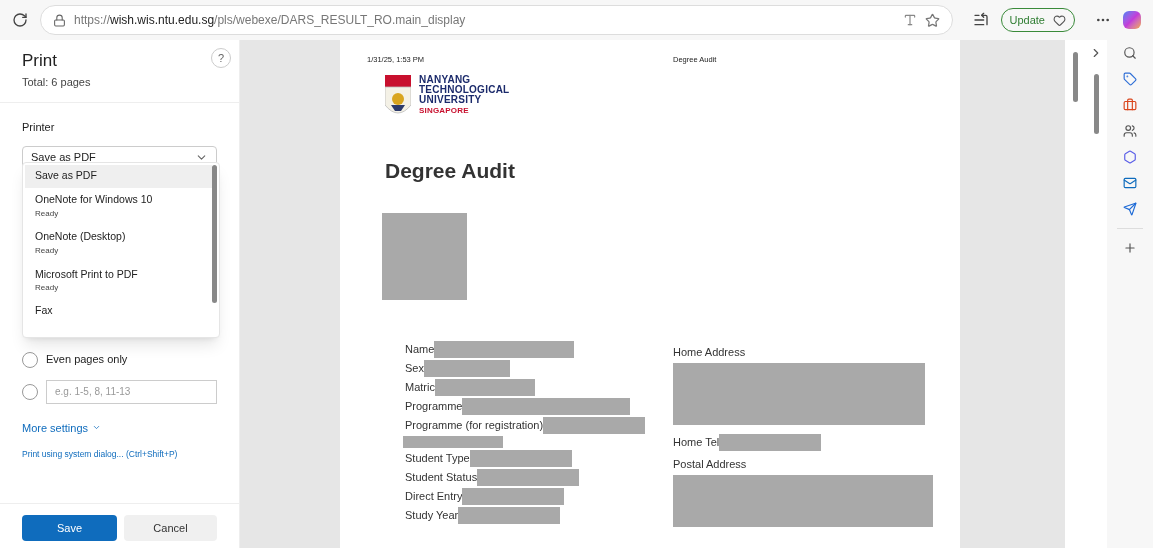 This screenshot has width=1153, height=548. Describe the element at coordinates (59, 20) in the screenshot. I see `lock-icon` at that location.